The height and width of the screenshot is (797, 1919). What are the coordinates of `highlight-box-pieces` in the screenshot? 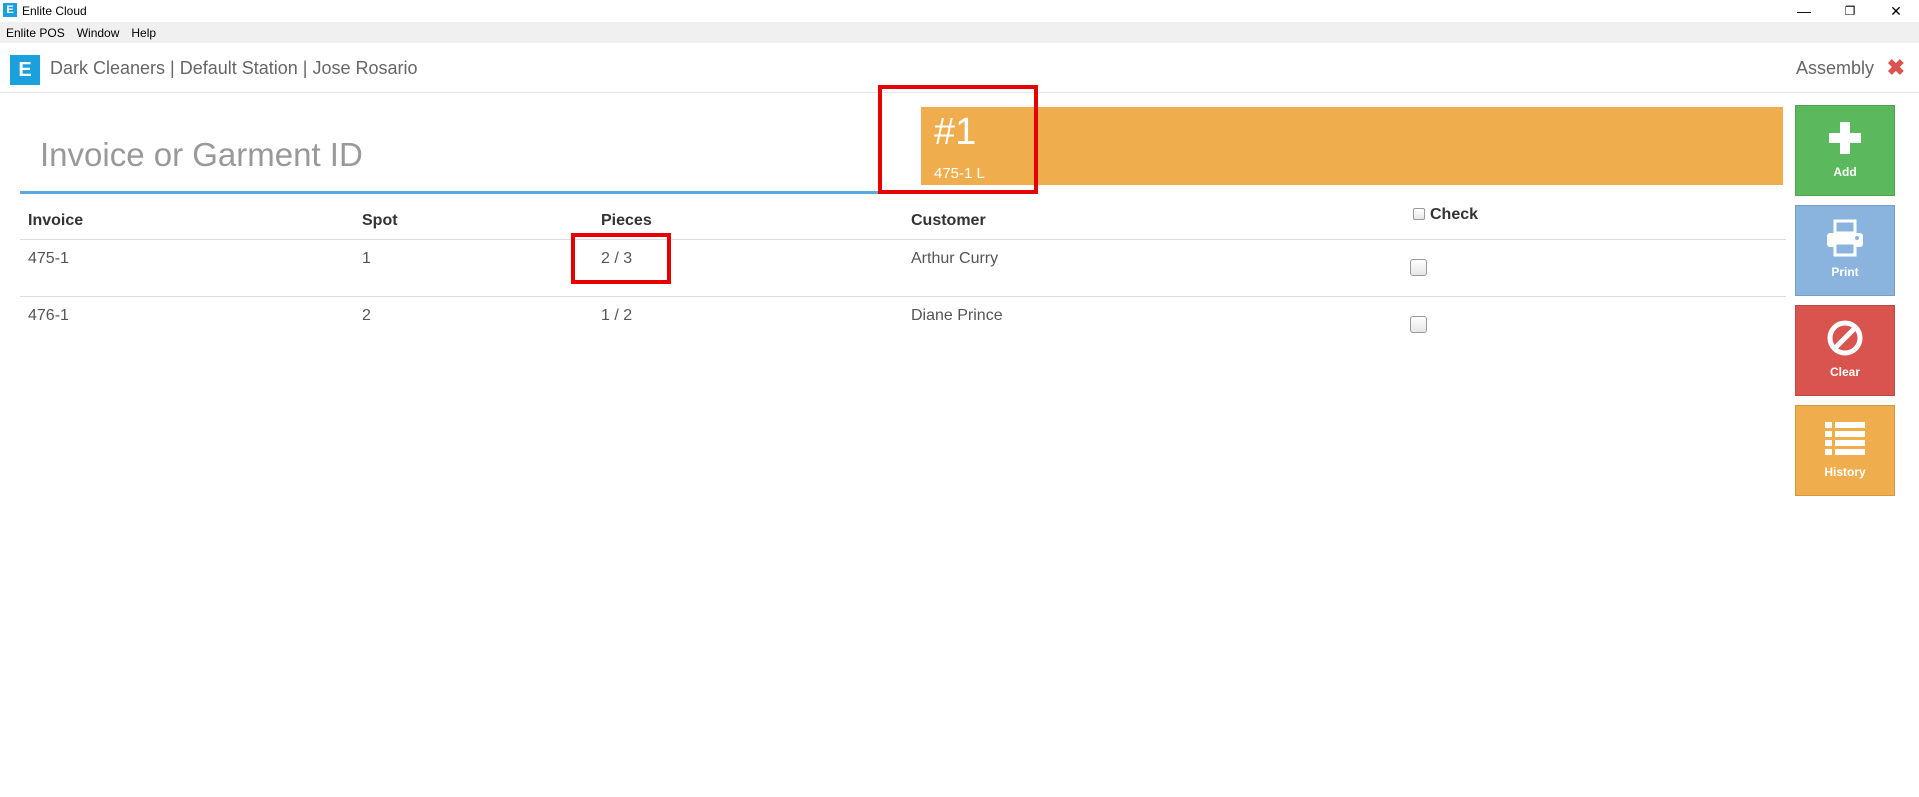 It's located at (621, 258).